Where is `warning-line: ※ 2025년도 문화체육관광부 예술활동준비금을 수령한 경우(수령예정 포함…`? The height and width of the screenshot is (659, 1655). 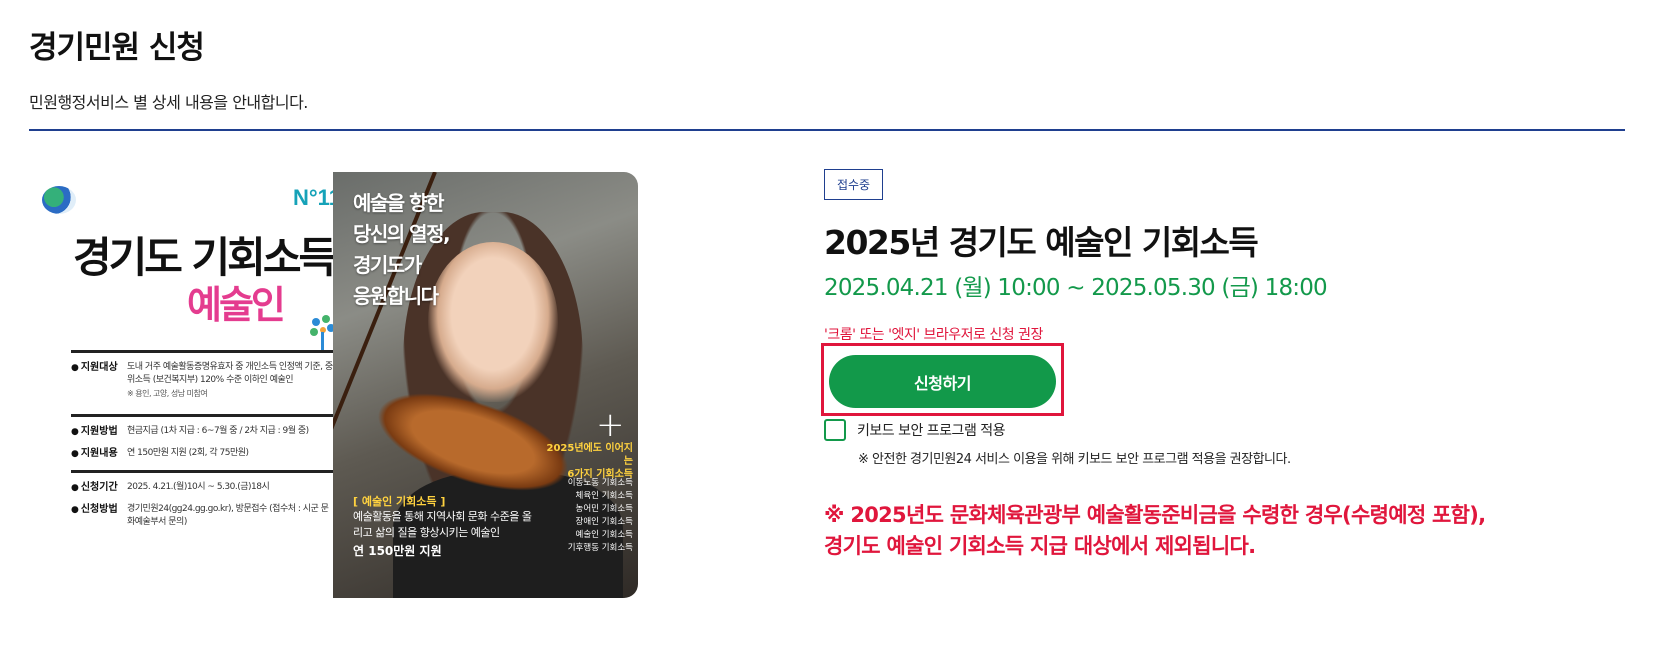 warning-line: ※ 2025년도 문화체육관광부 예술활동준비금을 수령한 경우(수령예정 포함… is located at coordinates (1155, 515).